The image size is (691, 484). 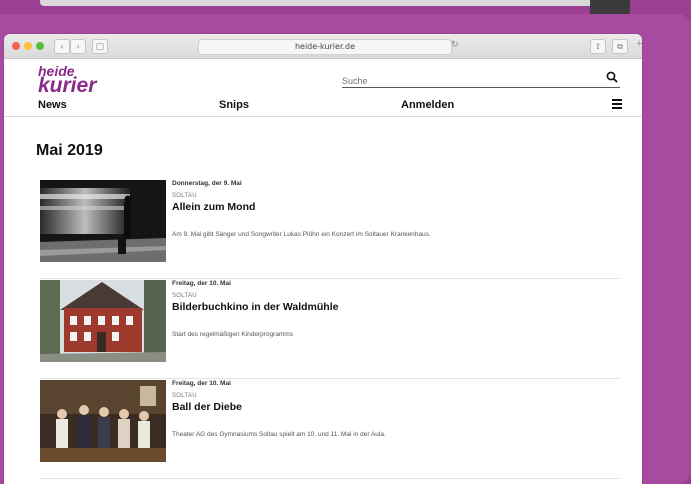 What do you see at coordinates (28, 46) in the screenshot?
I see `minimize-window-button` at bounding box center [28, 46].